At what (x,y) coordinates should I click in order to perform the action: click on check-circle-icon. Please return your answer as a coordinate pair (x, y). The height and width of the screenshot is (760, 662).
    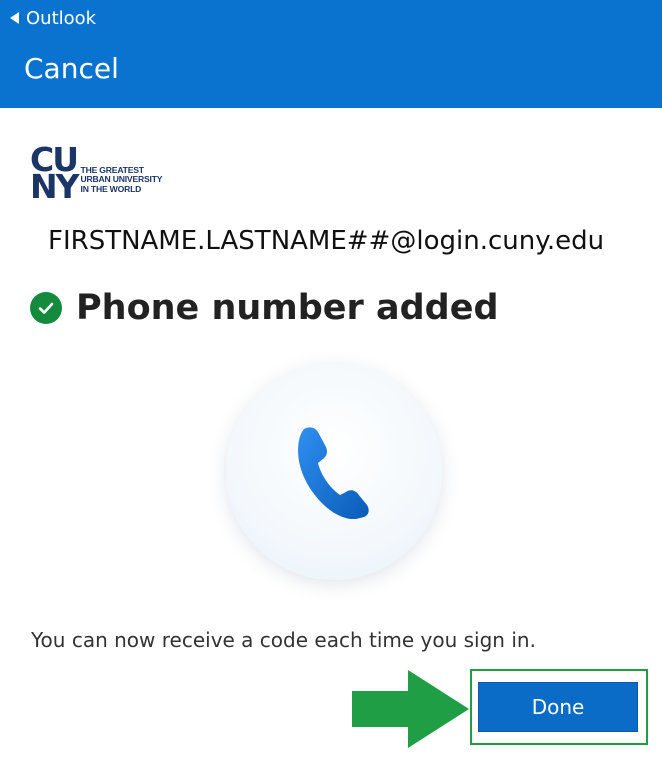
    Looking at the image, I should click on (46, 308).